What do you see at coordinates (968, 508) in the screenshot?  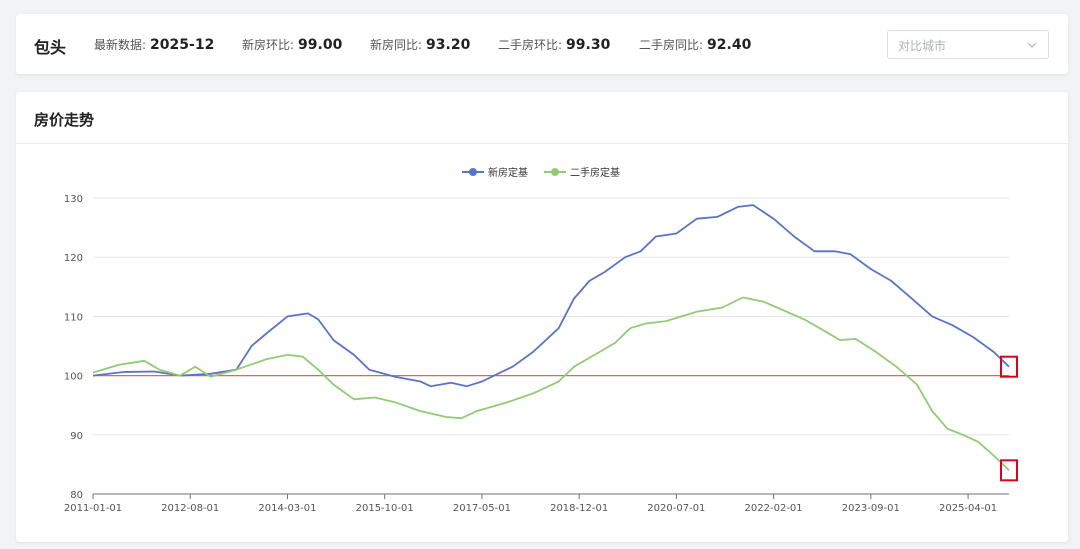 I see `x-tick-label: 2025-04-01` at bounding box center [968, 508].